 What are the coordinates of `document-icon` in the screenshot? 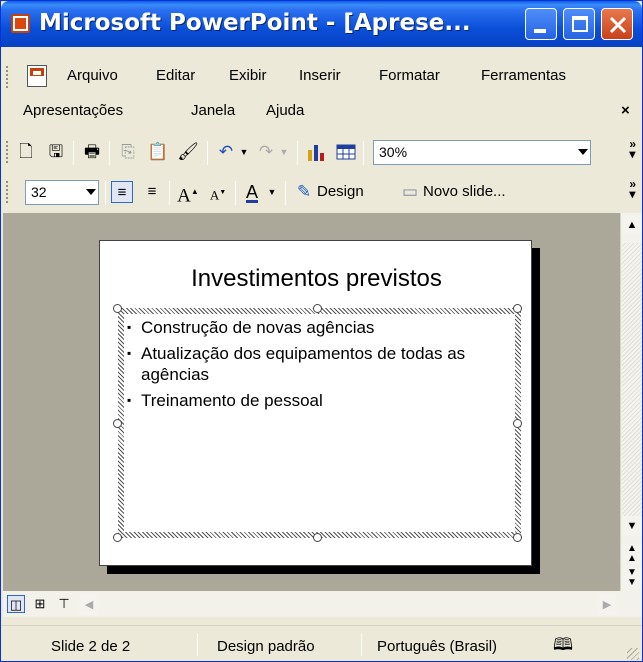 It's located at (37, 76).